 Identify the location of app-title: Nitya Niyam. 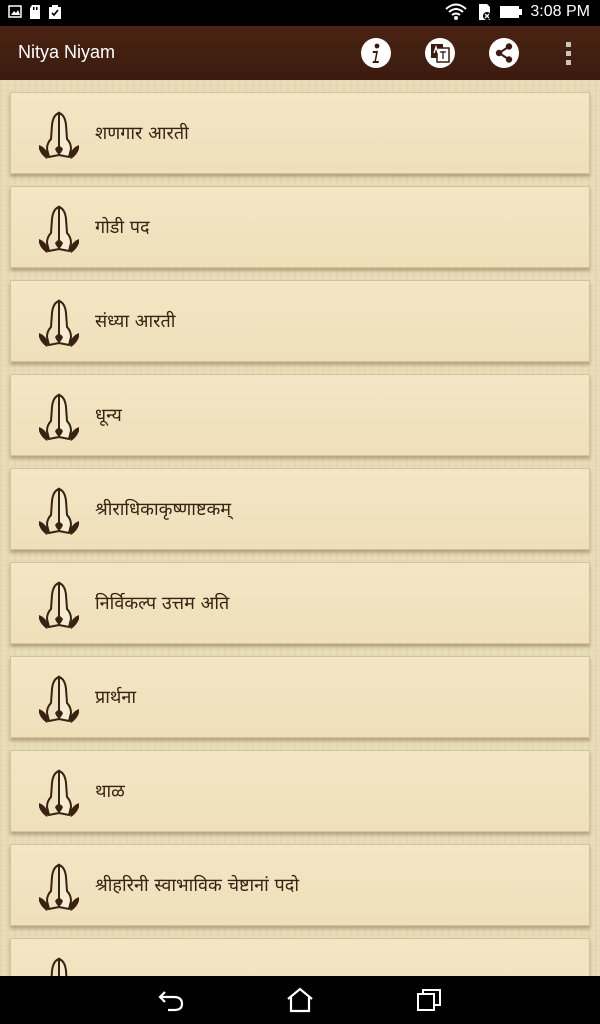
(67, 52).